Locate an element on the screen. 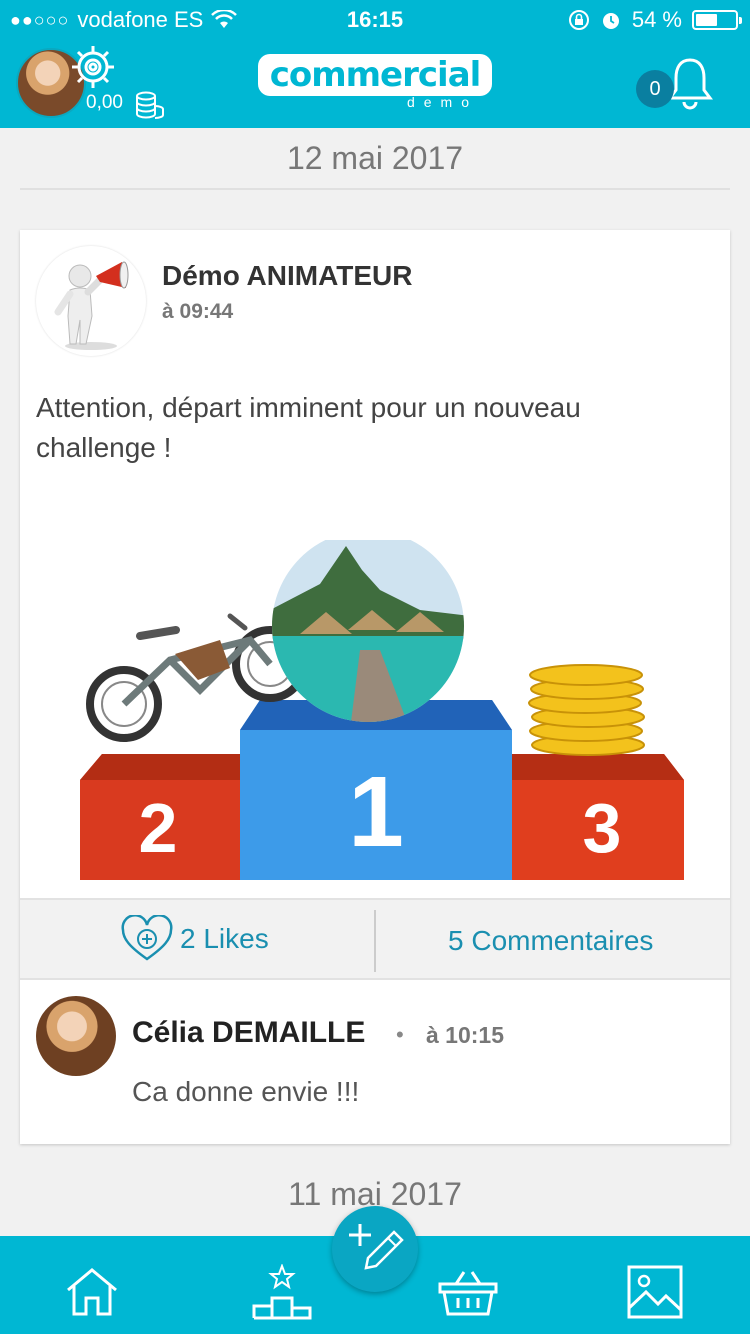 This screenshot has height=1334, width=750. comment-author: Célia DEMAILLE is located at coordinates (248, 1033).